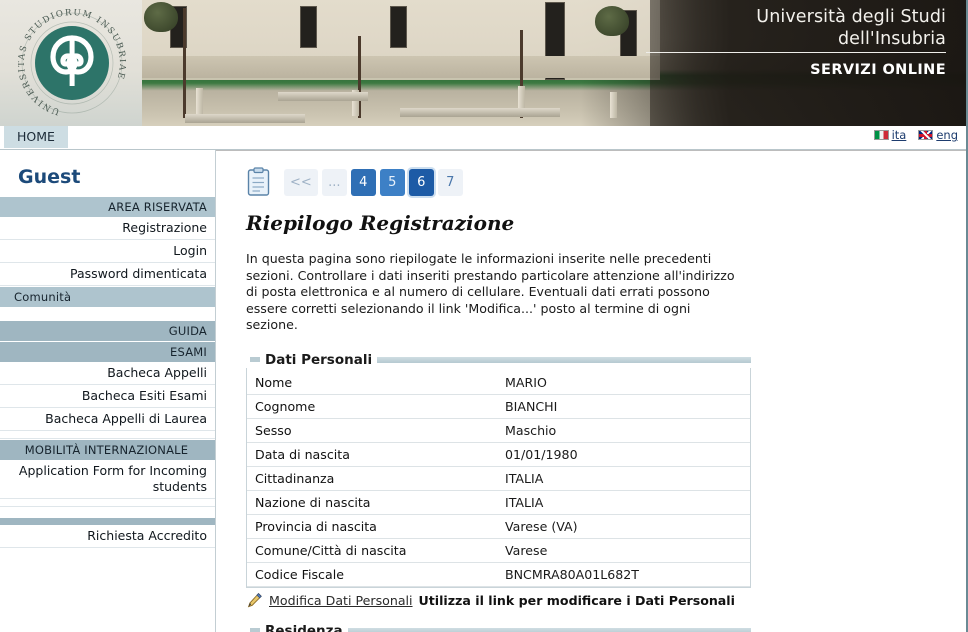  I want to click on sidebar-section-area-riservata: AREA RISERVATA, so click(107, 206).